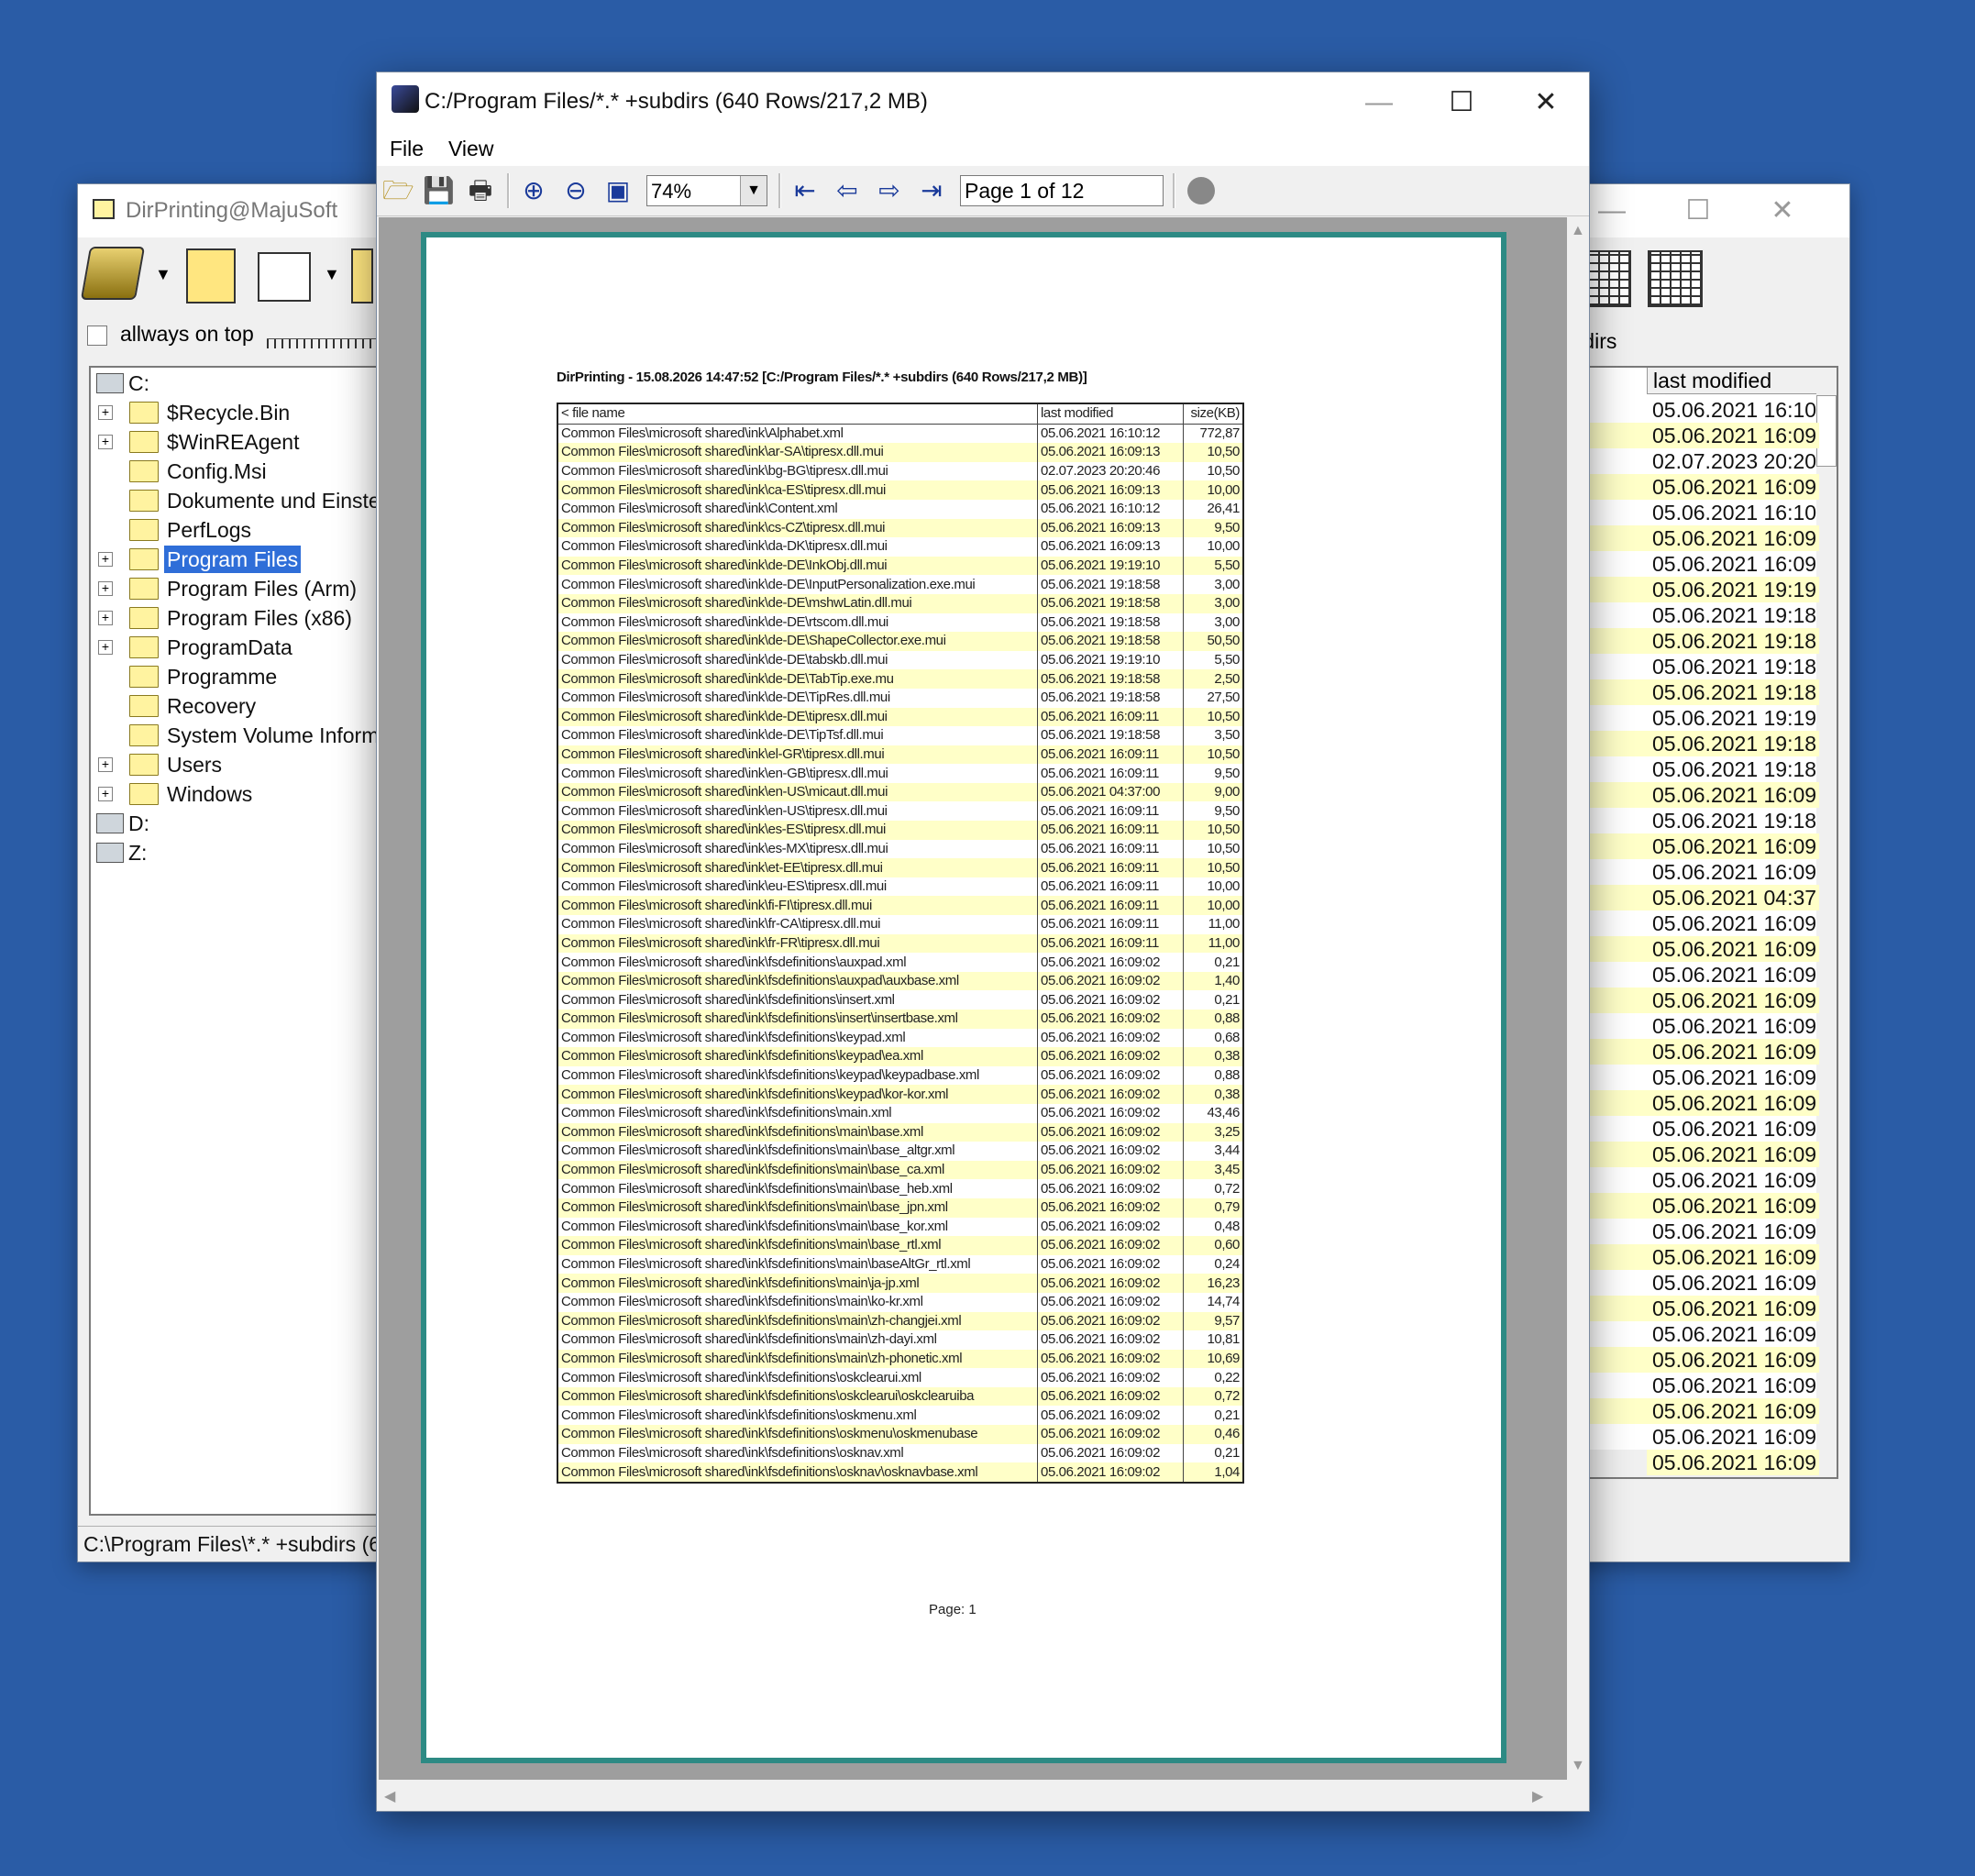 This screenshot has height=1876, width=1975. I want to click on menu-view: View, so click(470, 149).